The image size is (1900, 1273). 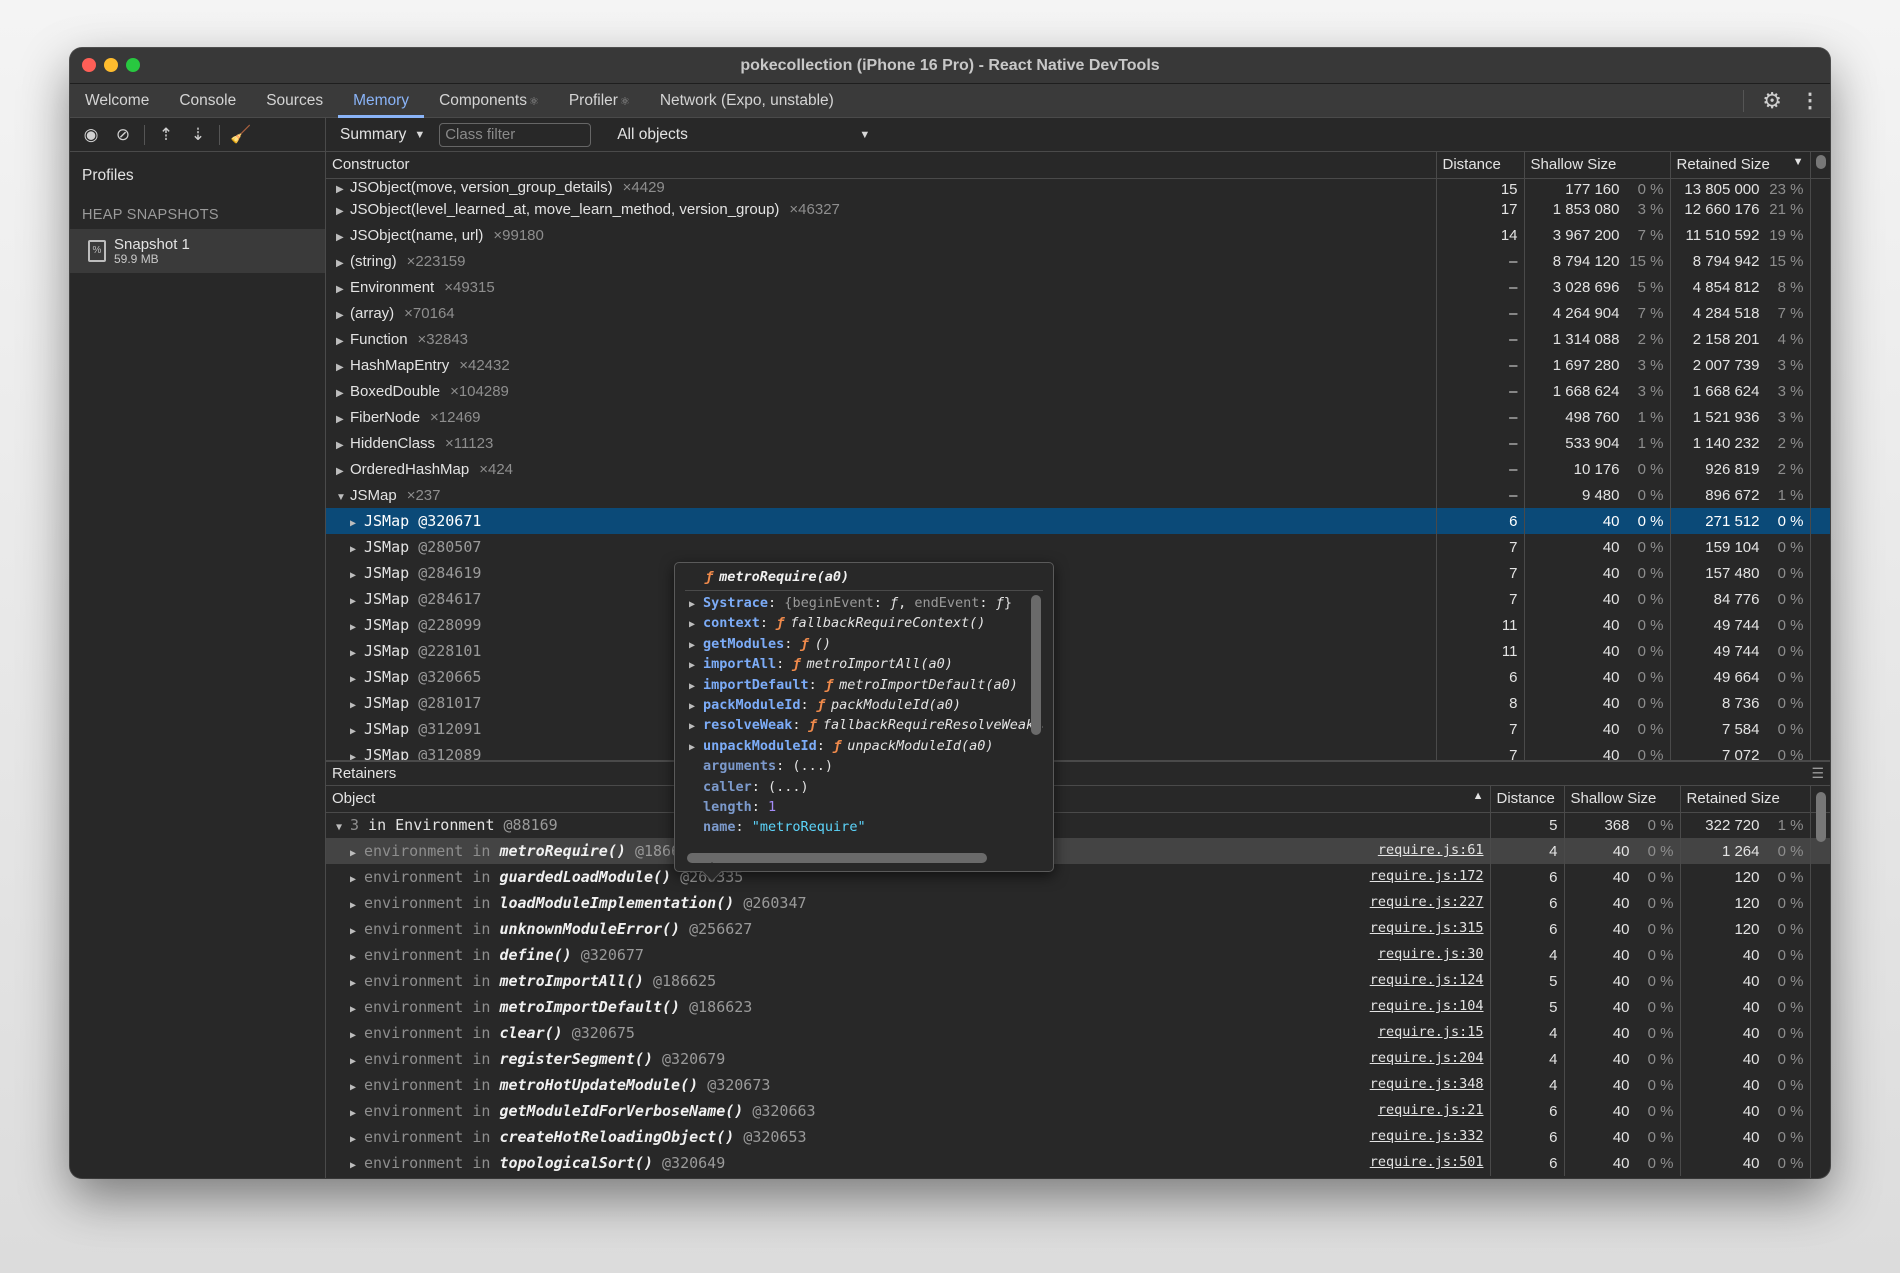 I want to click on source-location-link: require.js:21, so click(x=1431, y=1110).